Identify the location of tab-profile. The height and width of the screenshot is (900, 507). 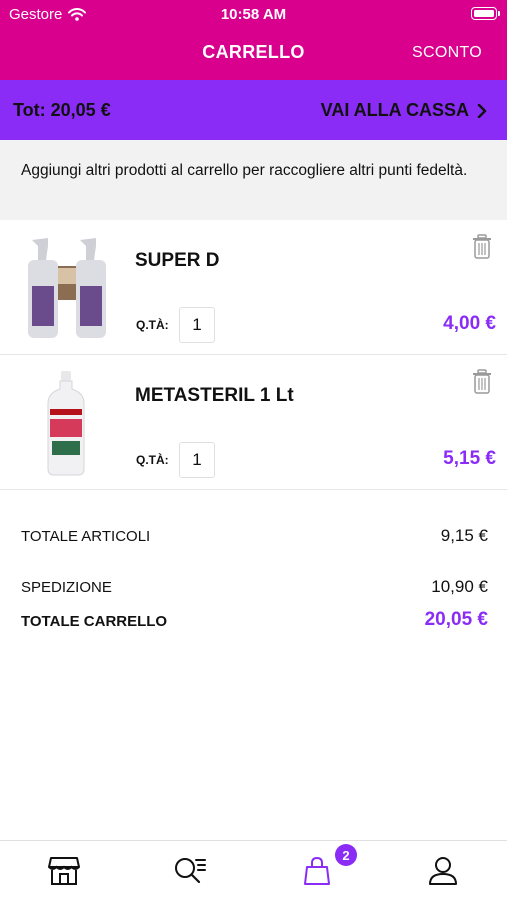
(443, 871).